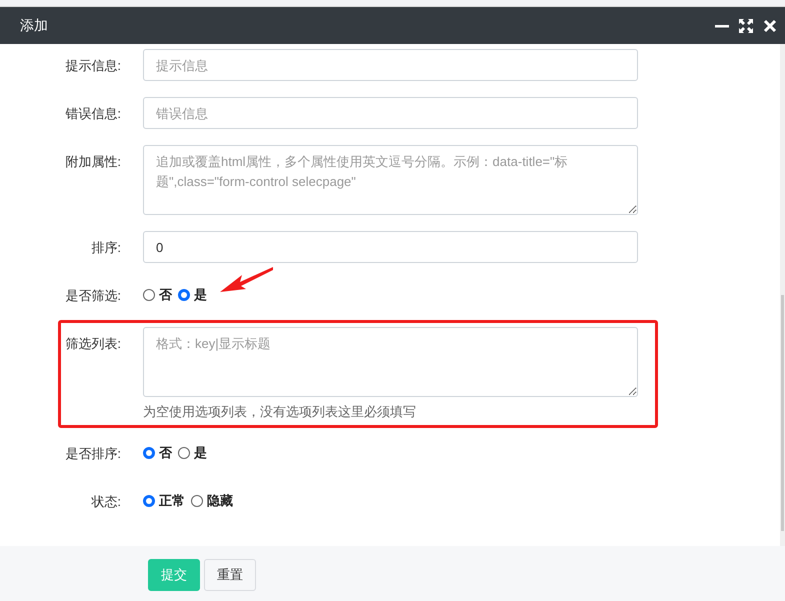  What do you see at coordinates (164, 501) in the screenshot?
I see `radio-option: 正常` at bounding box center [164, 501].